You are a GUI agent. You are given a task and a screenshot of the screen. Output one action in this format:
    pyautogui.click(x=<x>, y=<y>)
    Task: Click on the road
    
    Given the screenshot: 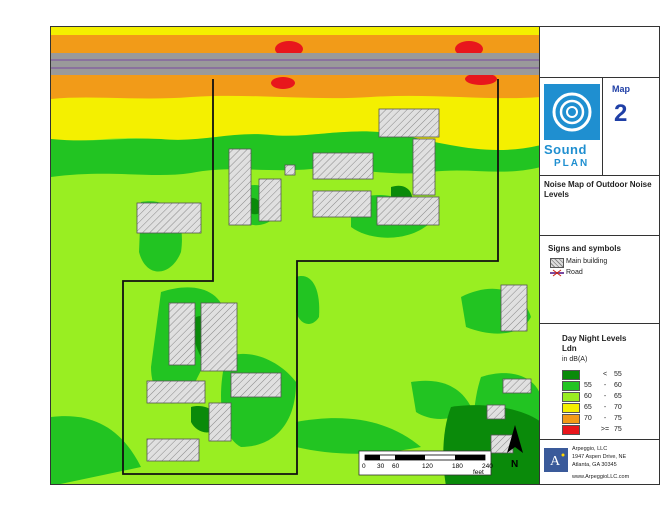 What is the action you would take?
    pyautogui.click(x=295, y=64)
    